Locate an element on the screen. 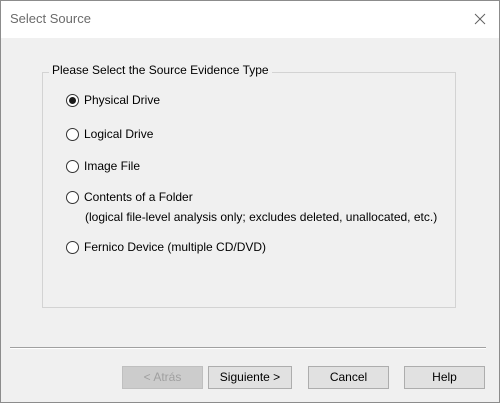 This screenshot has width=500, height=403. radio-label: Physical Drive is located at coordinates (122, 100).